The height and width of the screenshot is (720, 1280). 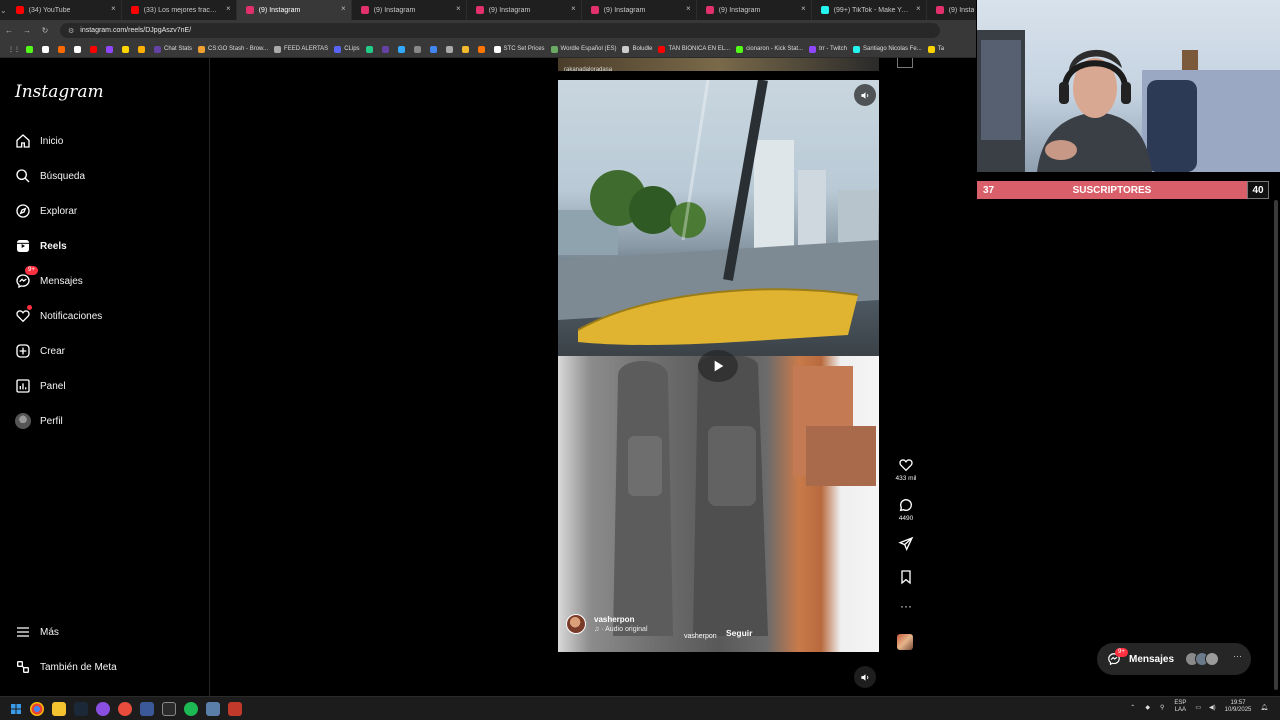 I want to click on bookmark-item: FEED ALERTAS, so click(x=301, y=49).